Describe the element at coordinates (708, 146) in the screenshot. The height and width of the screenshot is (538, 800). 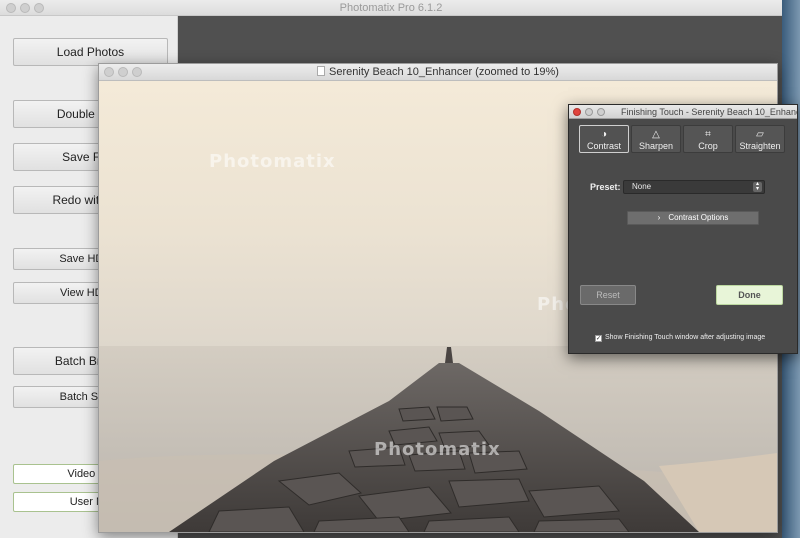
I see `tab-label: Crop` at that location.